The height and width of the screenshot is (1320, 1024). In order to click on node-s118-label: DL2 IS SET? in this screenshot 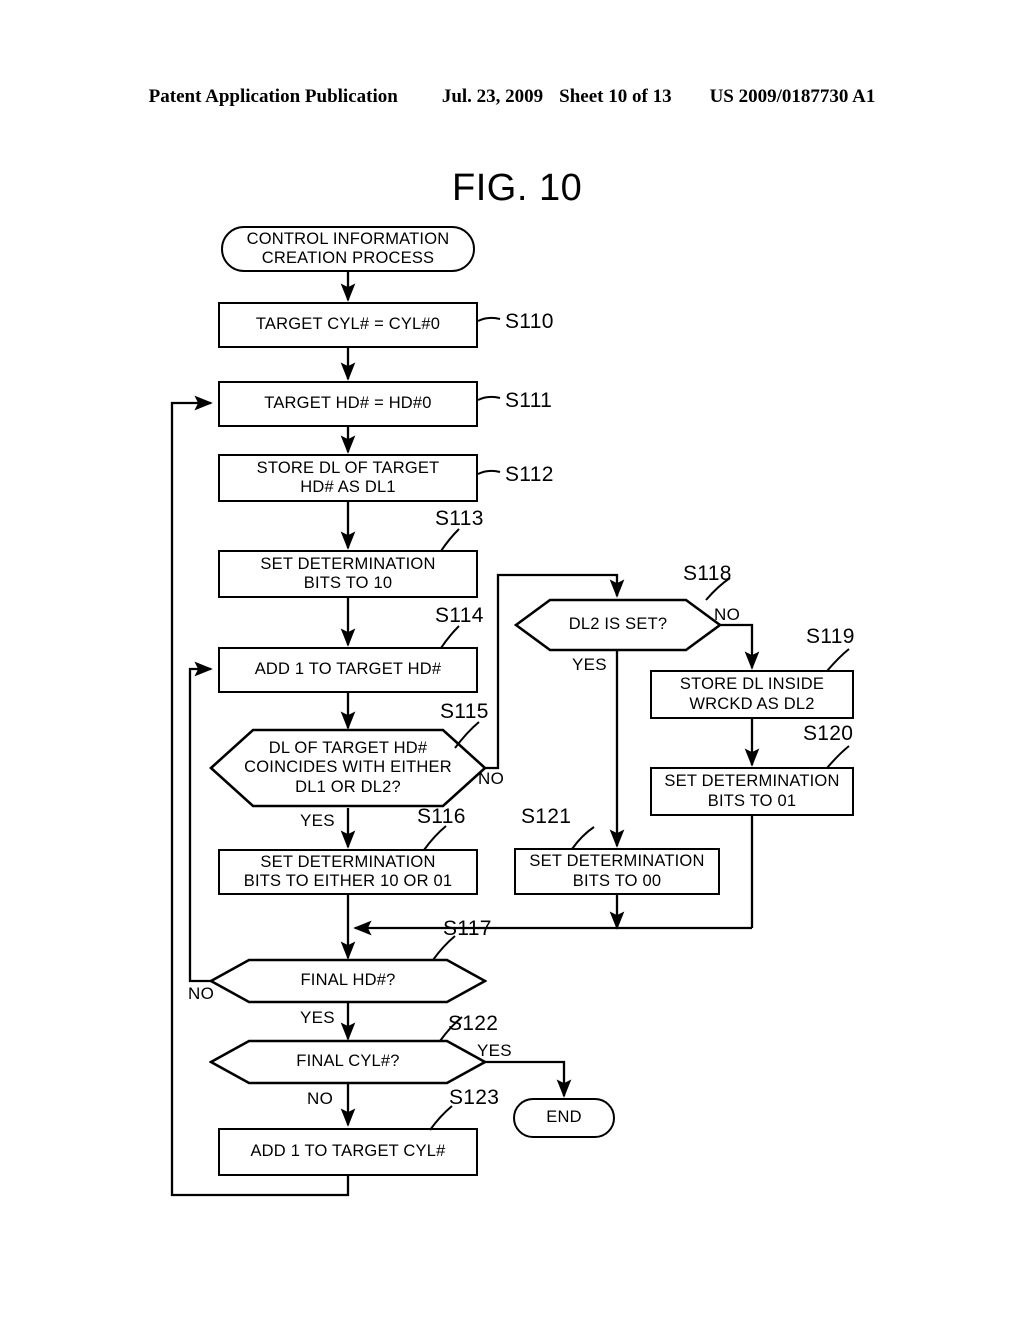, I will do `click(618, 624)`.